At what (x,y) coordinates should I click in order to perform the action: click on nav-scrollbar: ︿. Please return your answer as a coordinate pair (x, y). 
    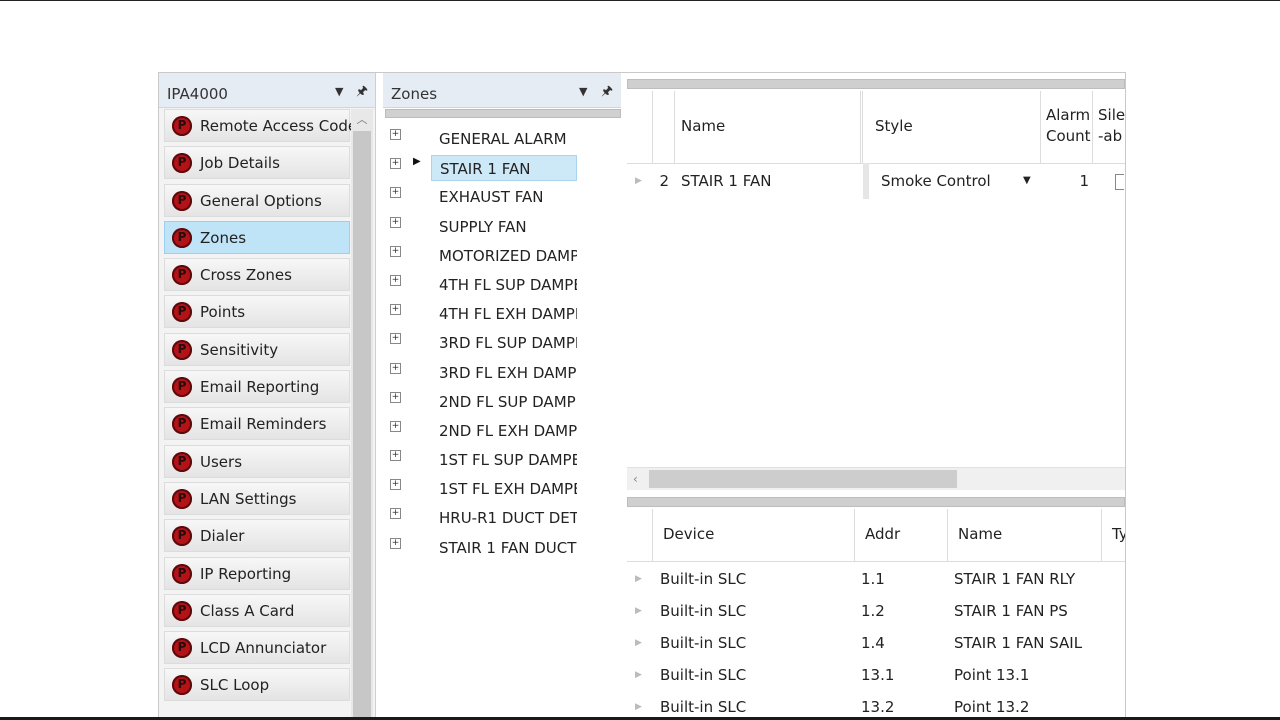
    Looking at the image, I should click on (362, 414).